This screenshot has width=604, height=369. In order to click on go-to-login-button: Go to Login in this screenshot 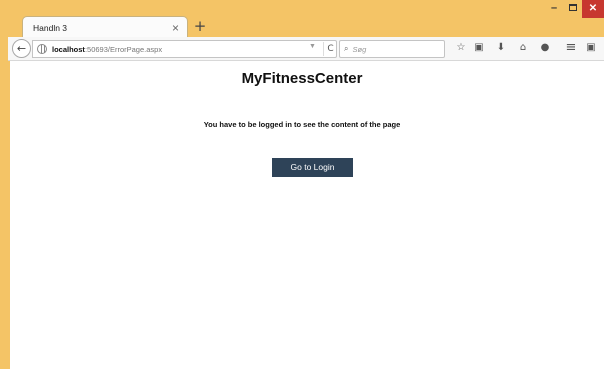, I will do `click(312, 167)`.